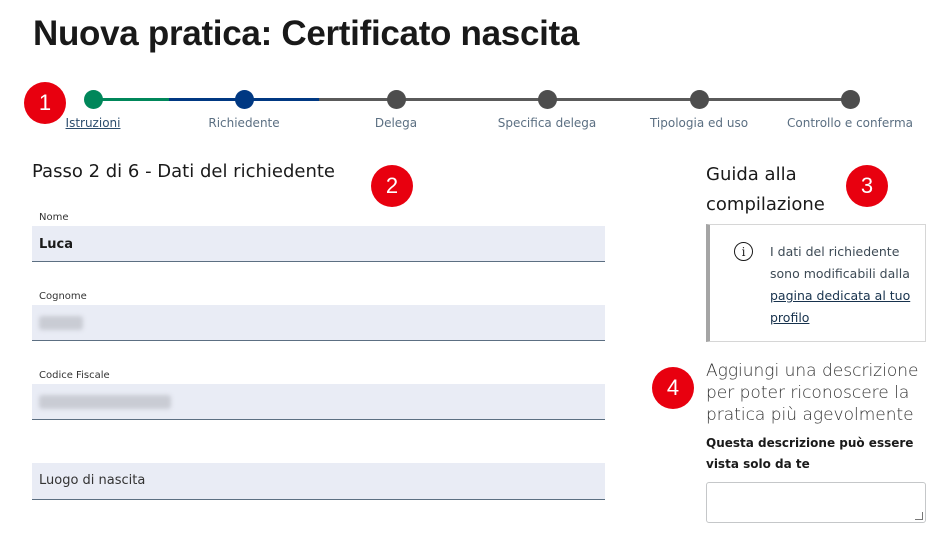 The width and height of the screenshot is (940, 542). Describe the element at coordinates (396, 123) in the screenshot. I see `step-label-delega: Delega` at that location.